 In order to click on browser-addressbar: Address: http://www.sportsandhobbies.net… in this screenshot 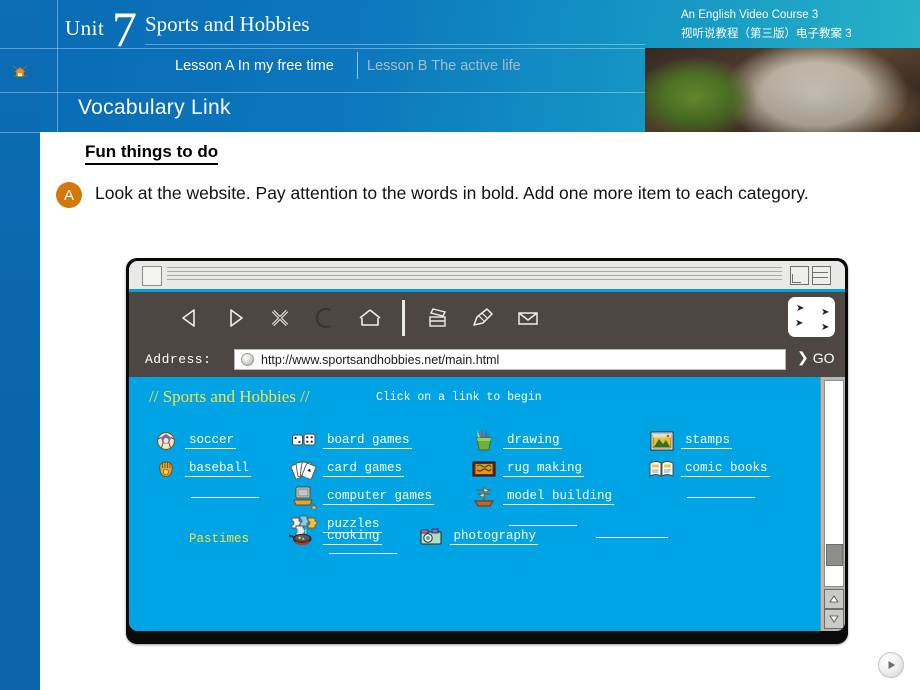, I will do `click(487, 361)`.